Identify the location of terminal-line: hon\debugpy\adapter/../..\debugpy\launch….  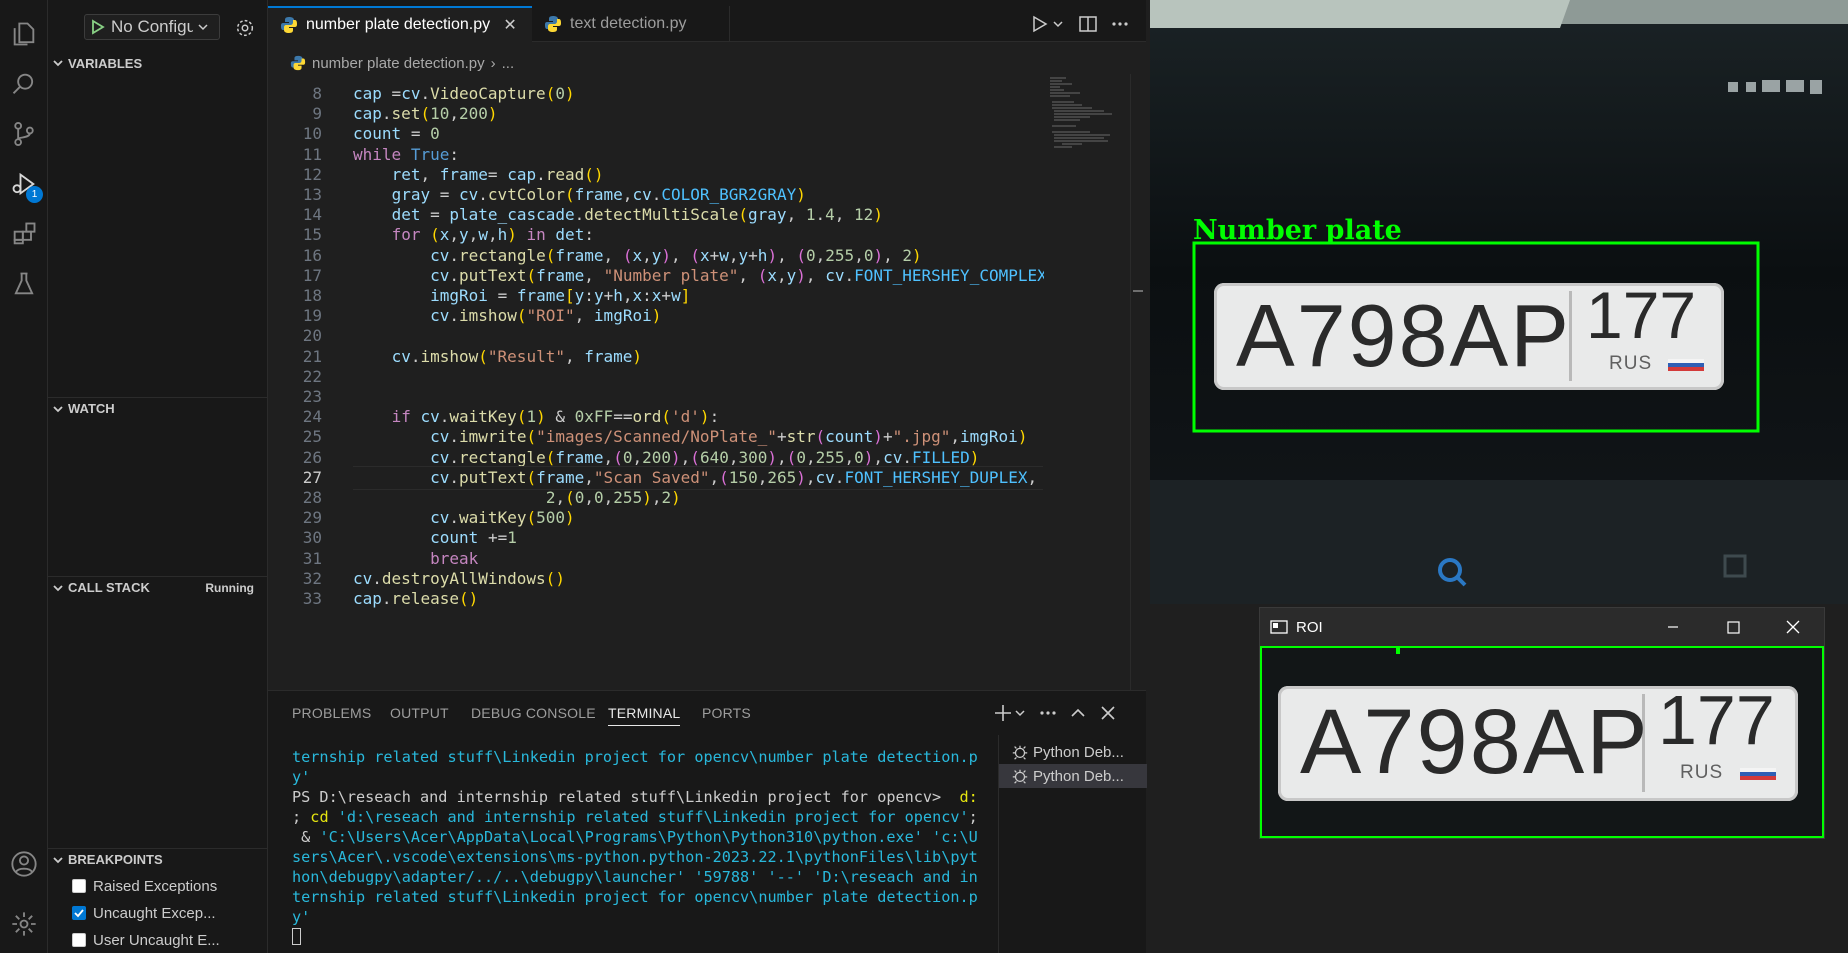
(642, 877).